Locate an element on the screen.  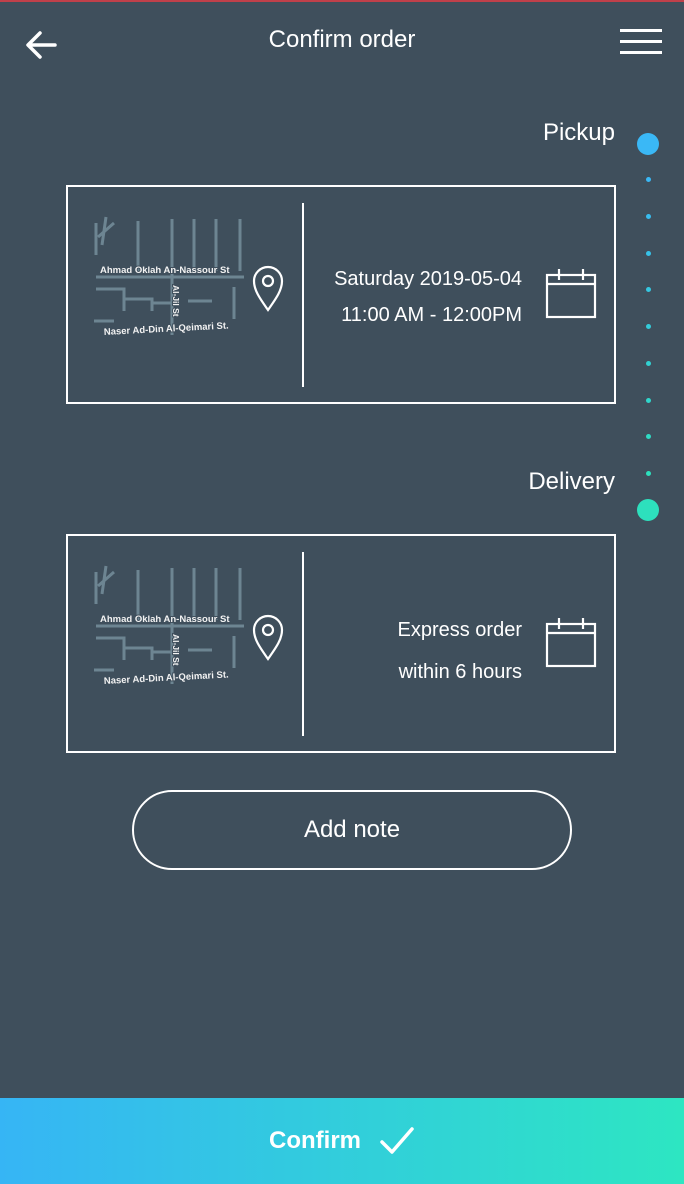
menu-button is located at coordinates (642, 43).